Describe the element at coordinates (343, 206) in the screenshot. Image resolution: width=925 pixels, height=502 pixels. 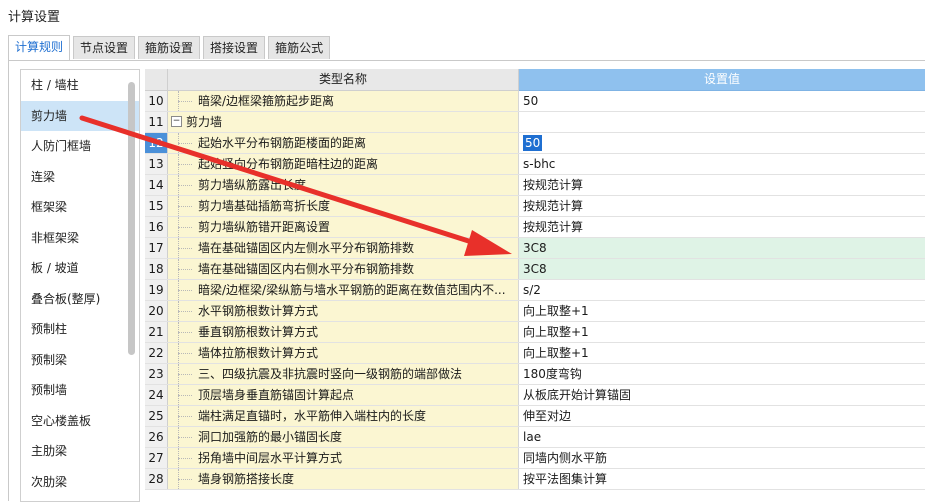
I see `row-name-cell: 剪力墙基础插筋弯折长度` at that location.